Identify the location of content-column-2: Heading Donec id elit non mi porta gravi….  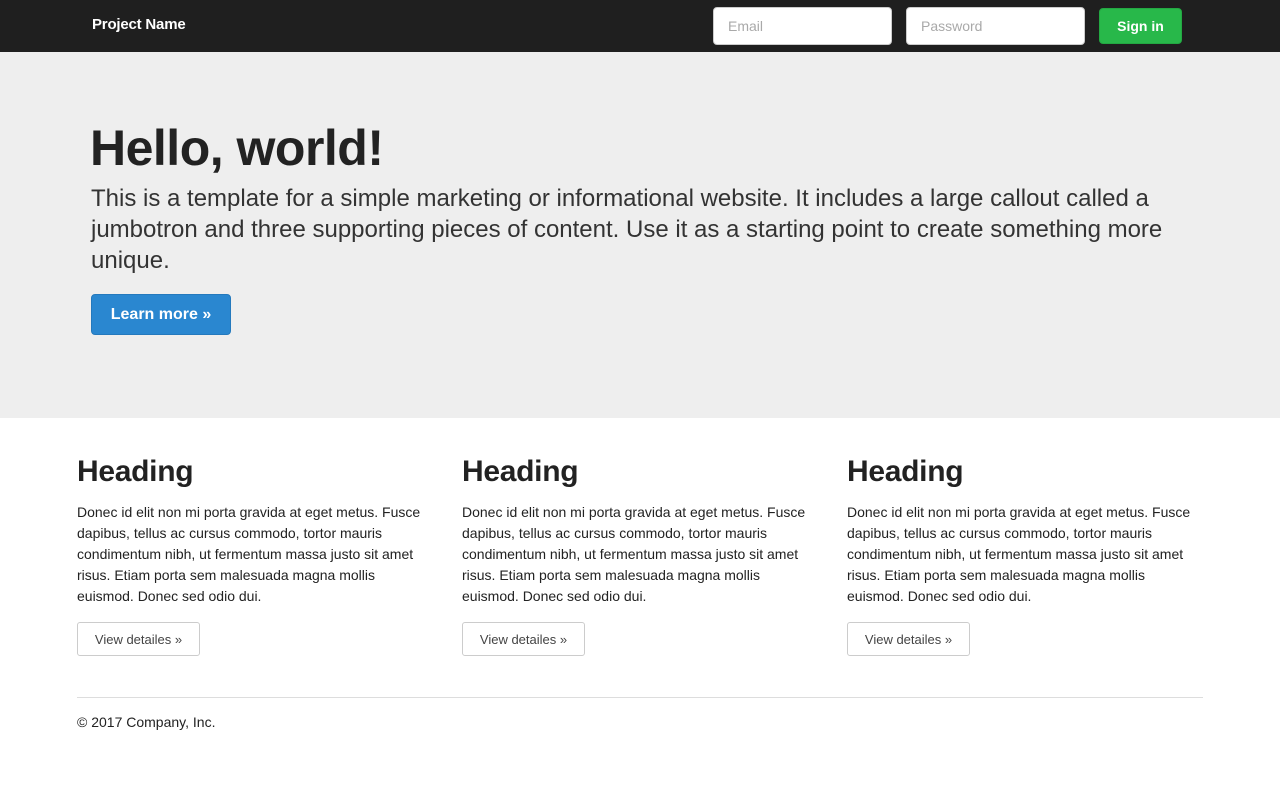
(637, 554).